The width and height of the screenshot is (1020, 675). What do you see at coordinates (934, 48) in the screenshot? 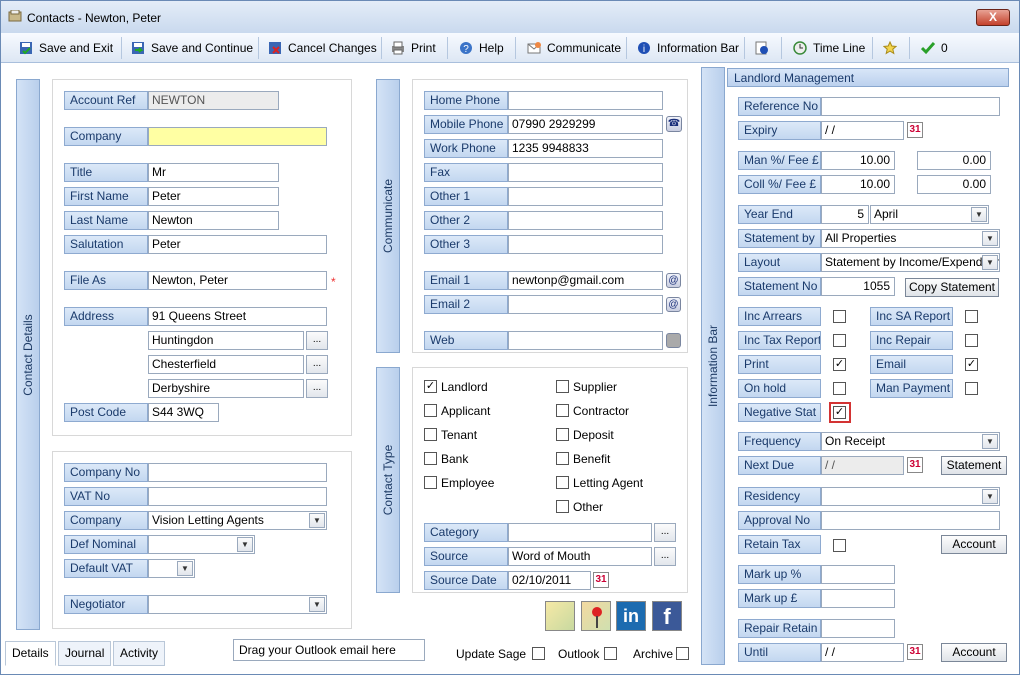
I see `tasks-count-button: 0` at bounding box center [934, 48].